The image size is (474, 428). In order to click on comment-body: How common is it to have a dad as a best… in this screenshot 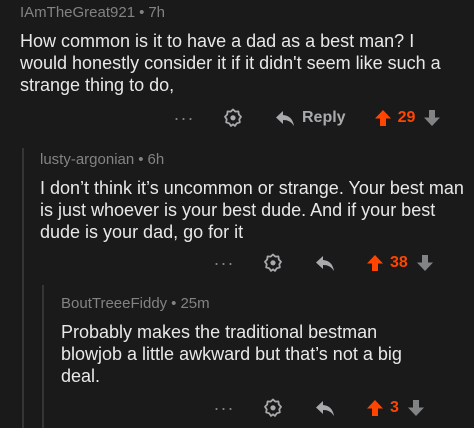, I will do `click(230, 63)`.